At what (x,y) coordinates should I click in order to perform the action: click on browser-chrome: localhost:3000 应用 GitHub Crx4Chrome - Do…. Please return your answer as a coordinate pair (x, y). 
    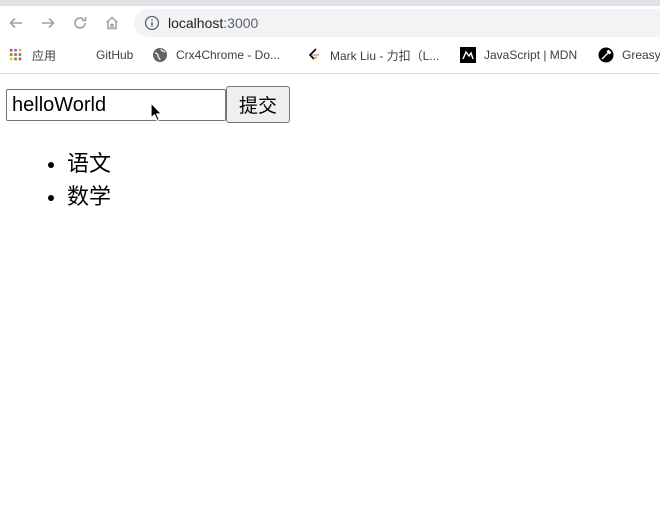
    Looking at the image, I should click on (330, 37).